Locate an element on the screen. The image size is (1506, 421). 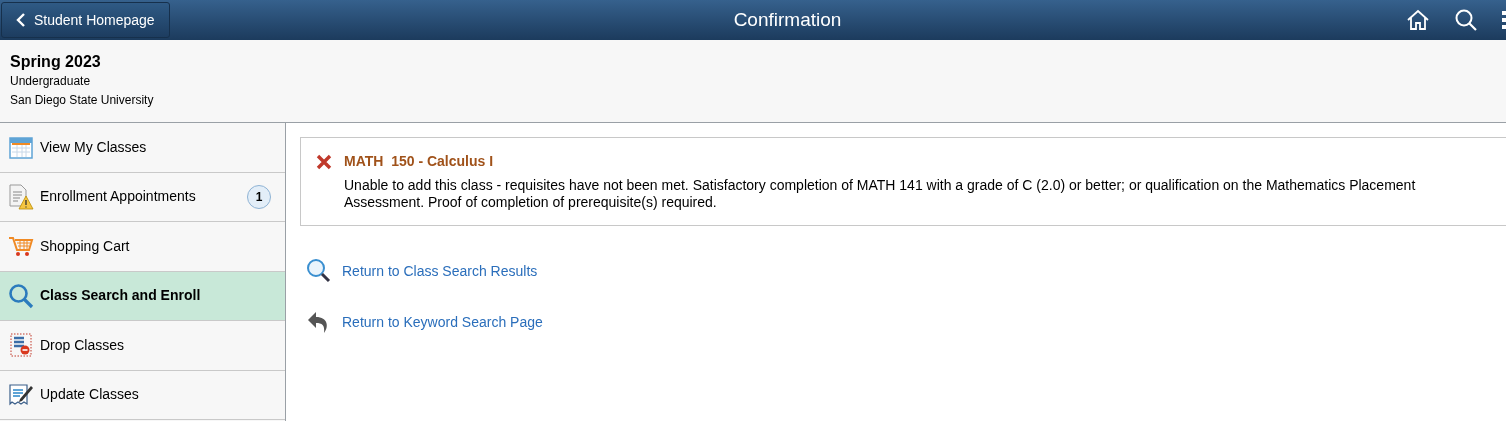
sidebar-item: Class Search and Enroll is located at coordinates (142, 296).